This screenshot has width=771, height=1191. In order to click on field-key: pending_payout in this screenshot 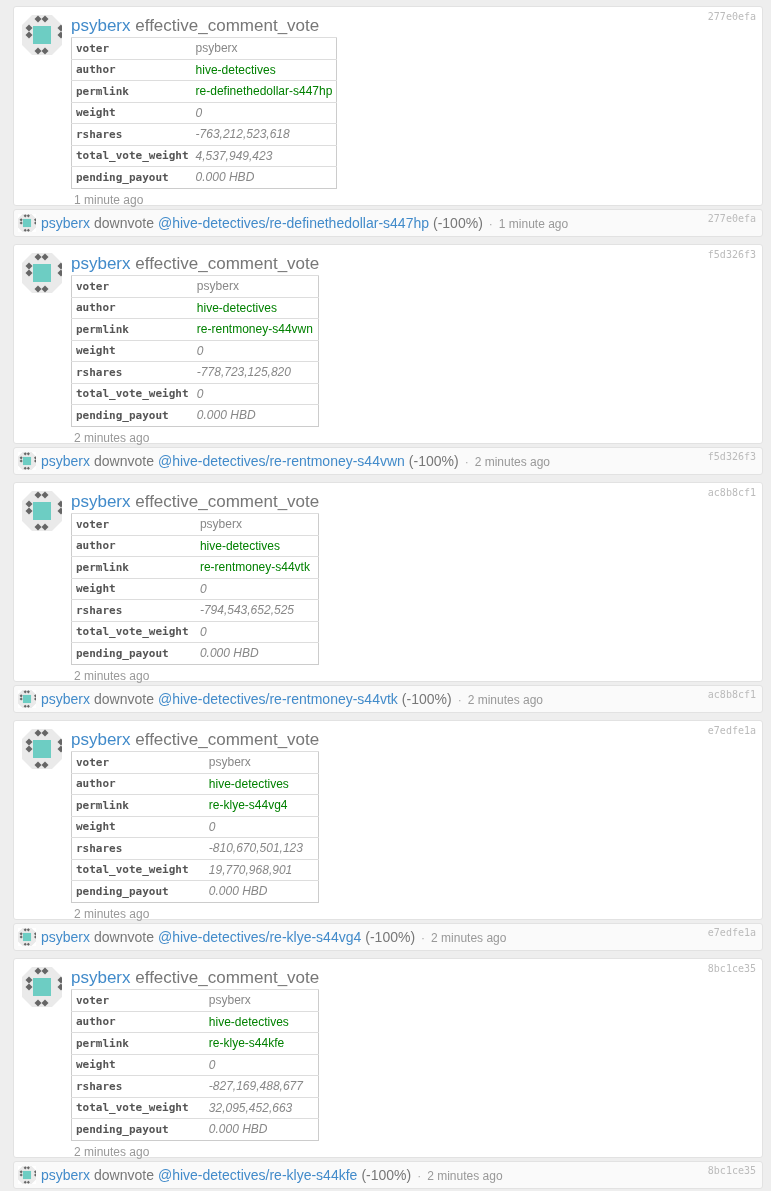, I will do `click(138, 891)`.